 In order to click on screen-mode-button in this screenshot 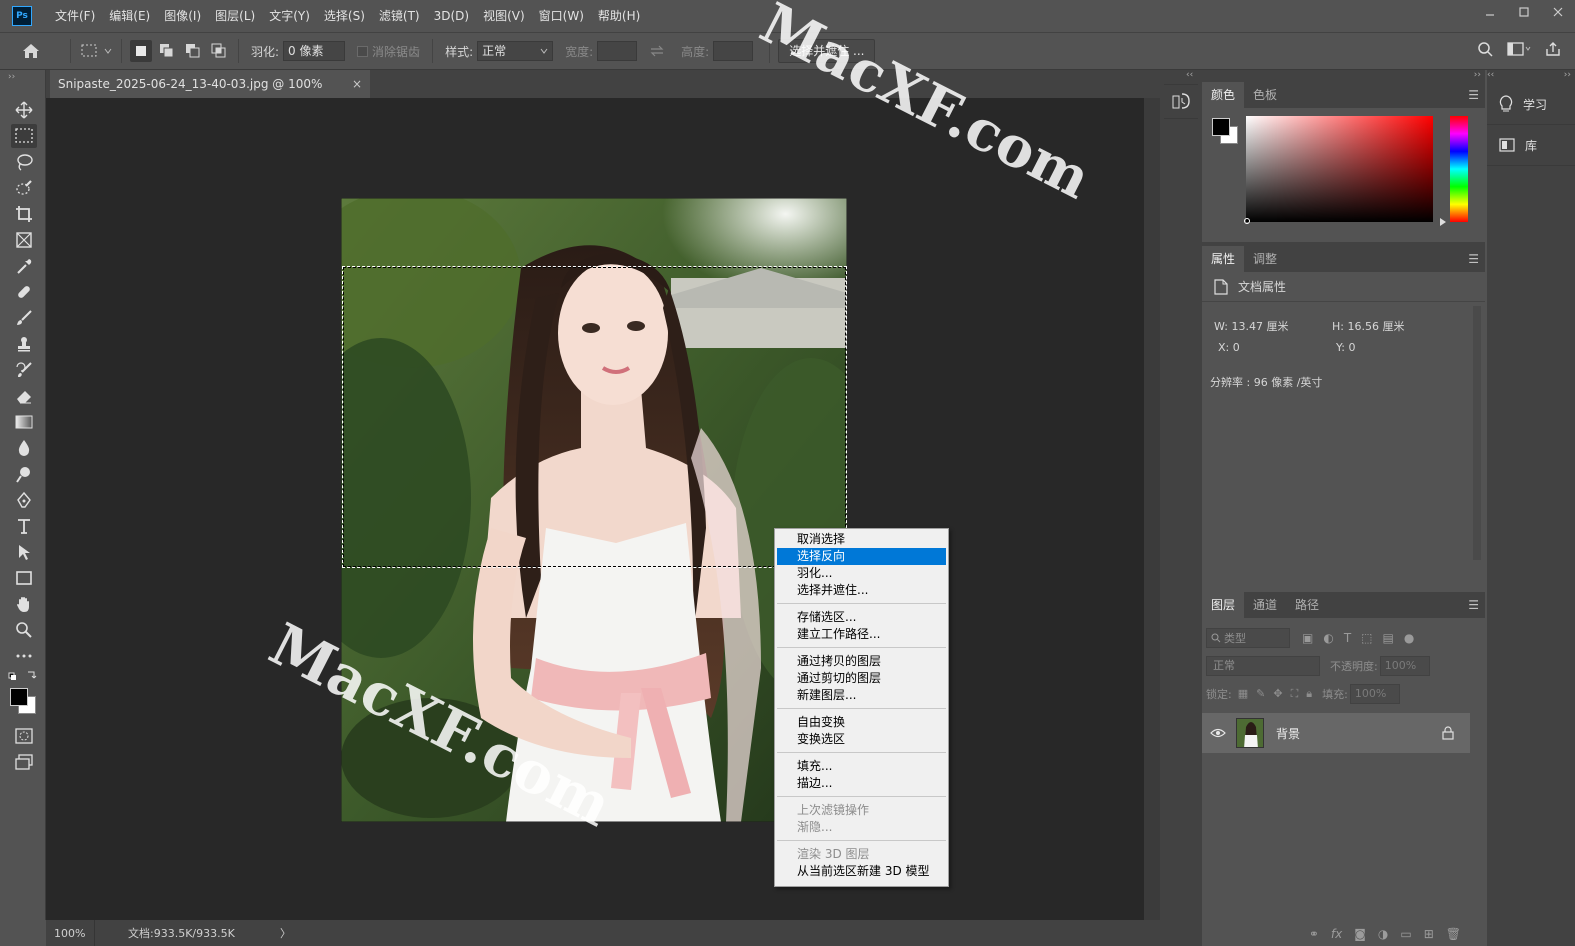, I will do `click(24, 762)`.